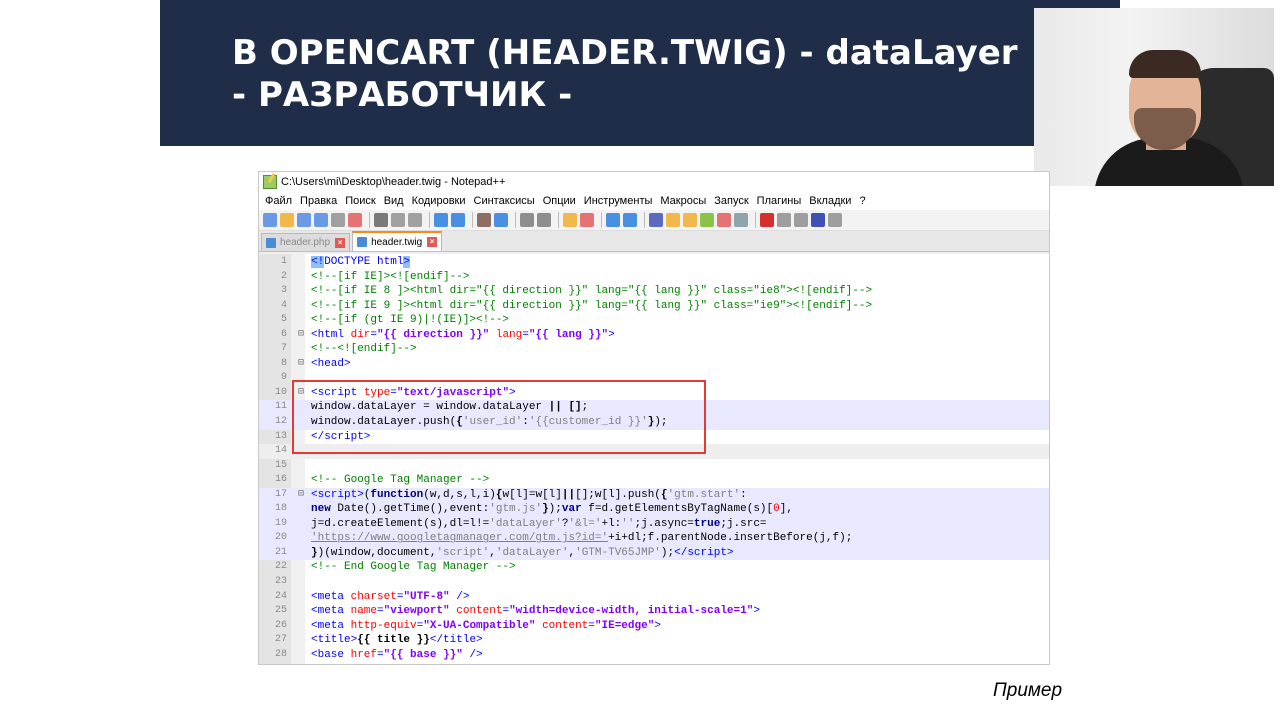  What do you see at coordinates (283, 349) in the screenshot?
I see `line-number: 7` at bounding box center [283, 349].